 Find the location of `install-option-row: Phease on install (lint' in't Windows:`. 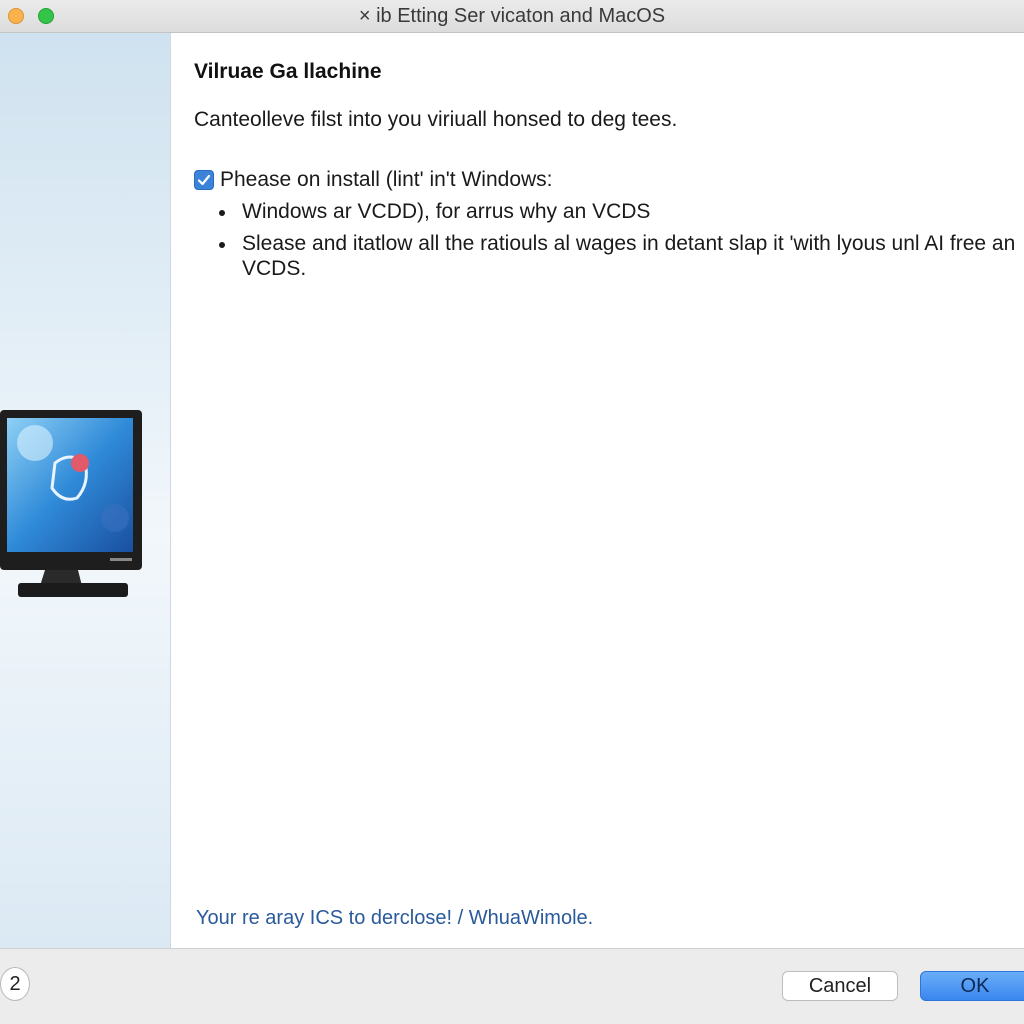

install-option-row: Phease on install (lint' in't Windows: is located at coordinates (373, 180).